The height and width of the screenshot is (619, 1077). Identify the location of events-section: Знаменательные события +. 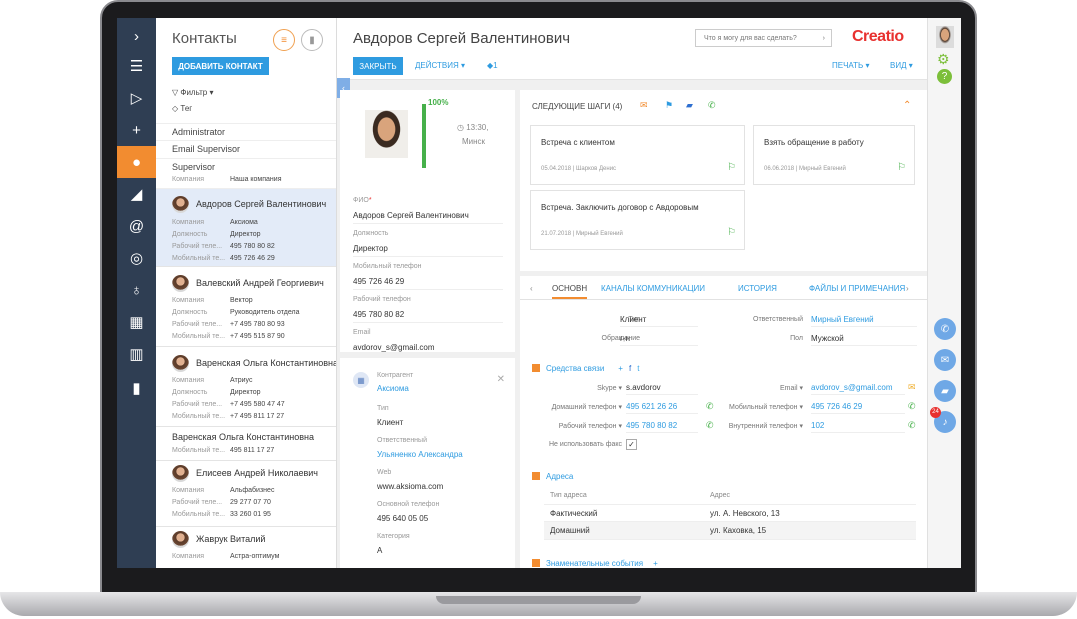
(595, 563).